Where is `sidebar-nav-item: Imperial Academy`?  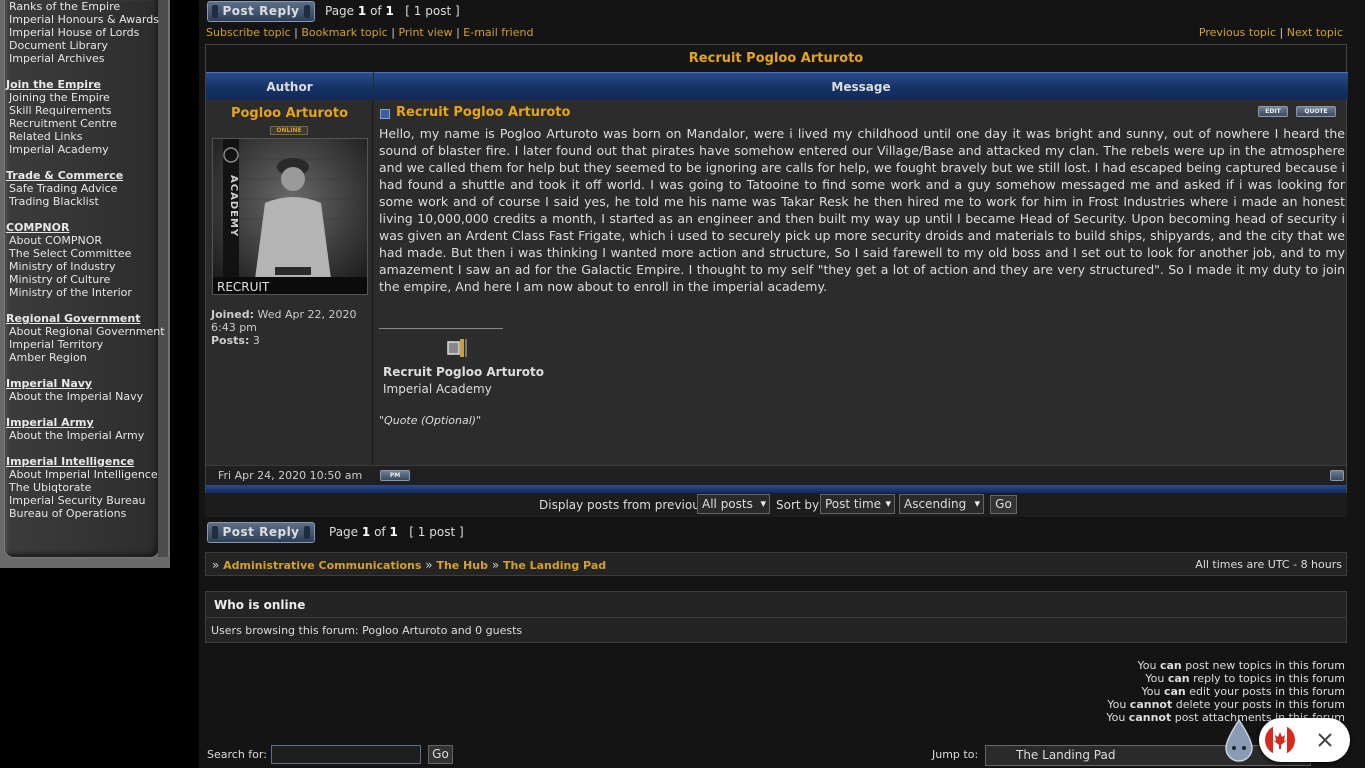
sidebar-nav-item: Imperial Academy is located at coordinates (61, 149).